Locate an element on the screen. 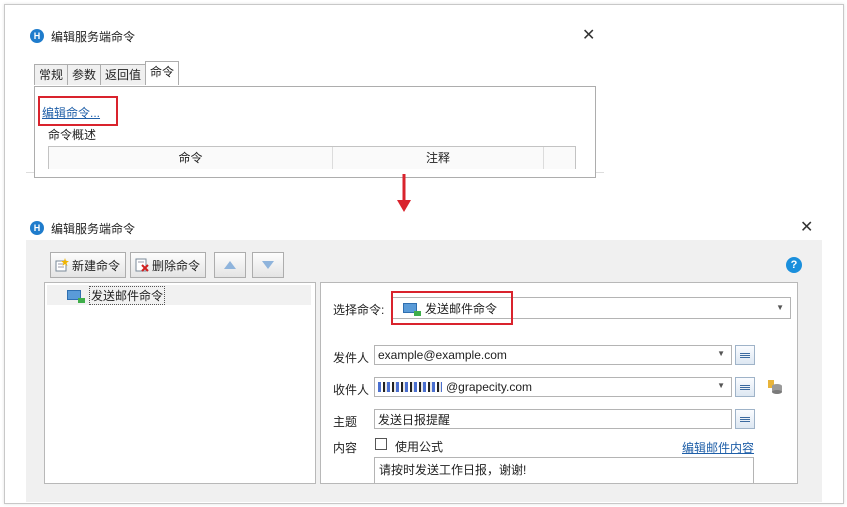 The width and height of the screenshot is (847, 507). redacted-name is located at coordinates (410, 387).